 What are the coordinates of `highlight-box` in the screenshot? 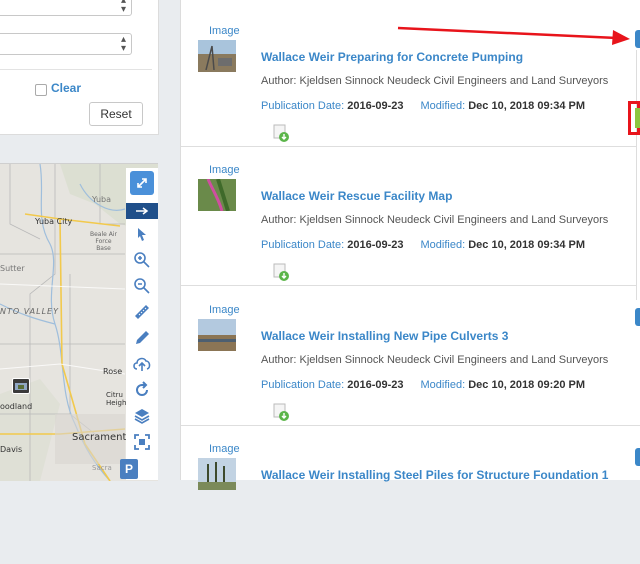 It's located at (634, 118).